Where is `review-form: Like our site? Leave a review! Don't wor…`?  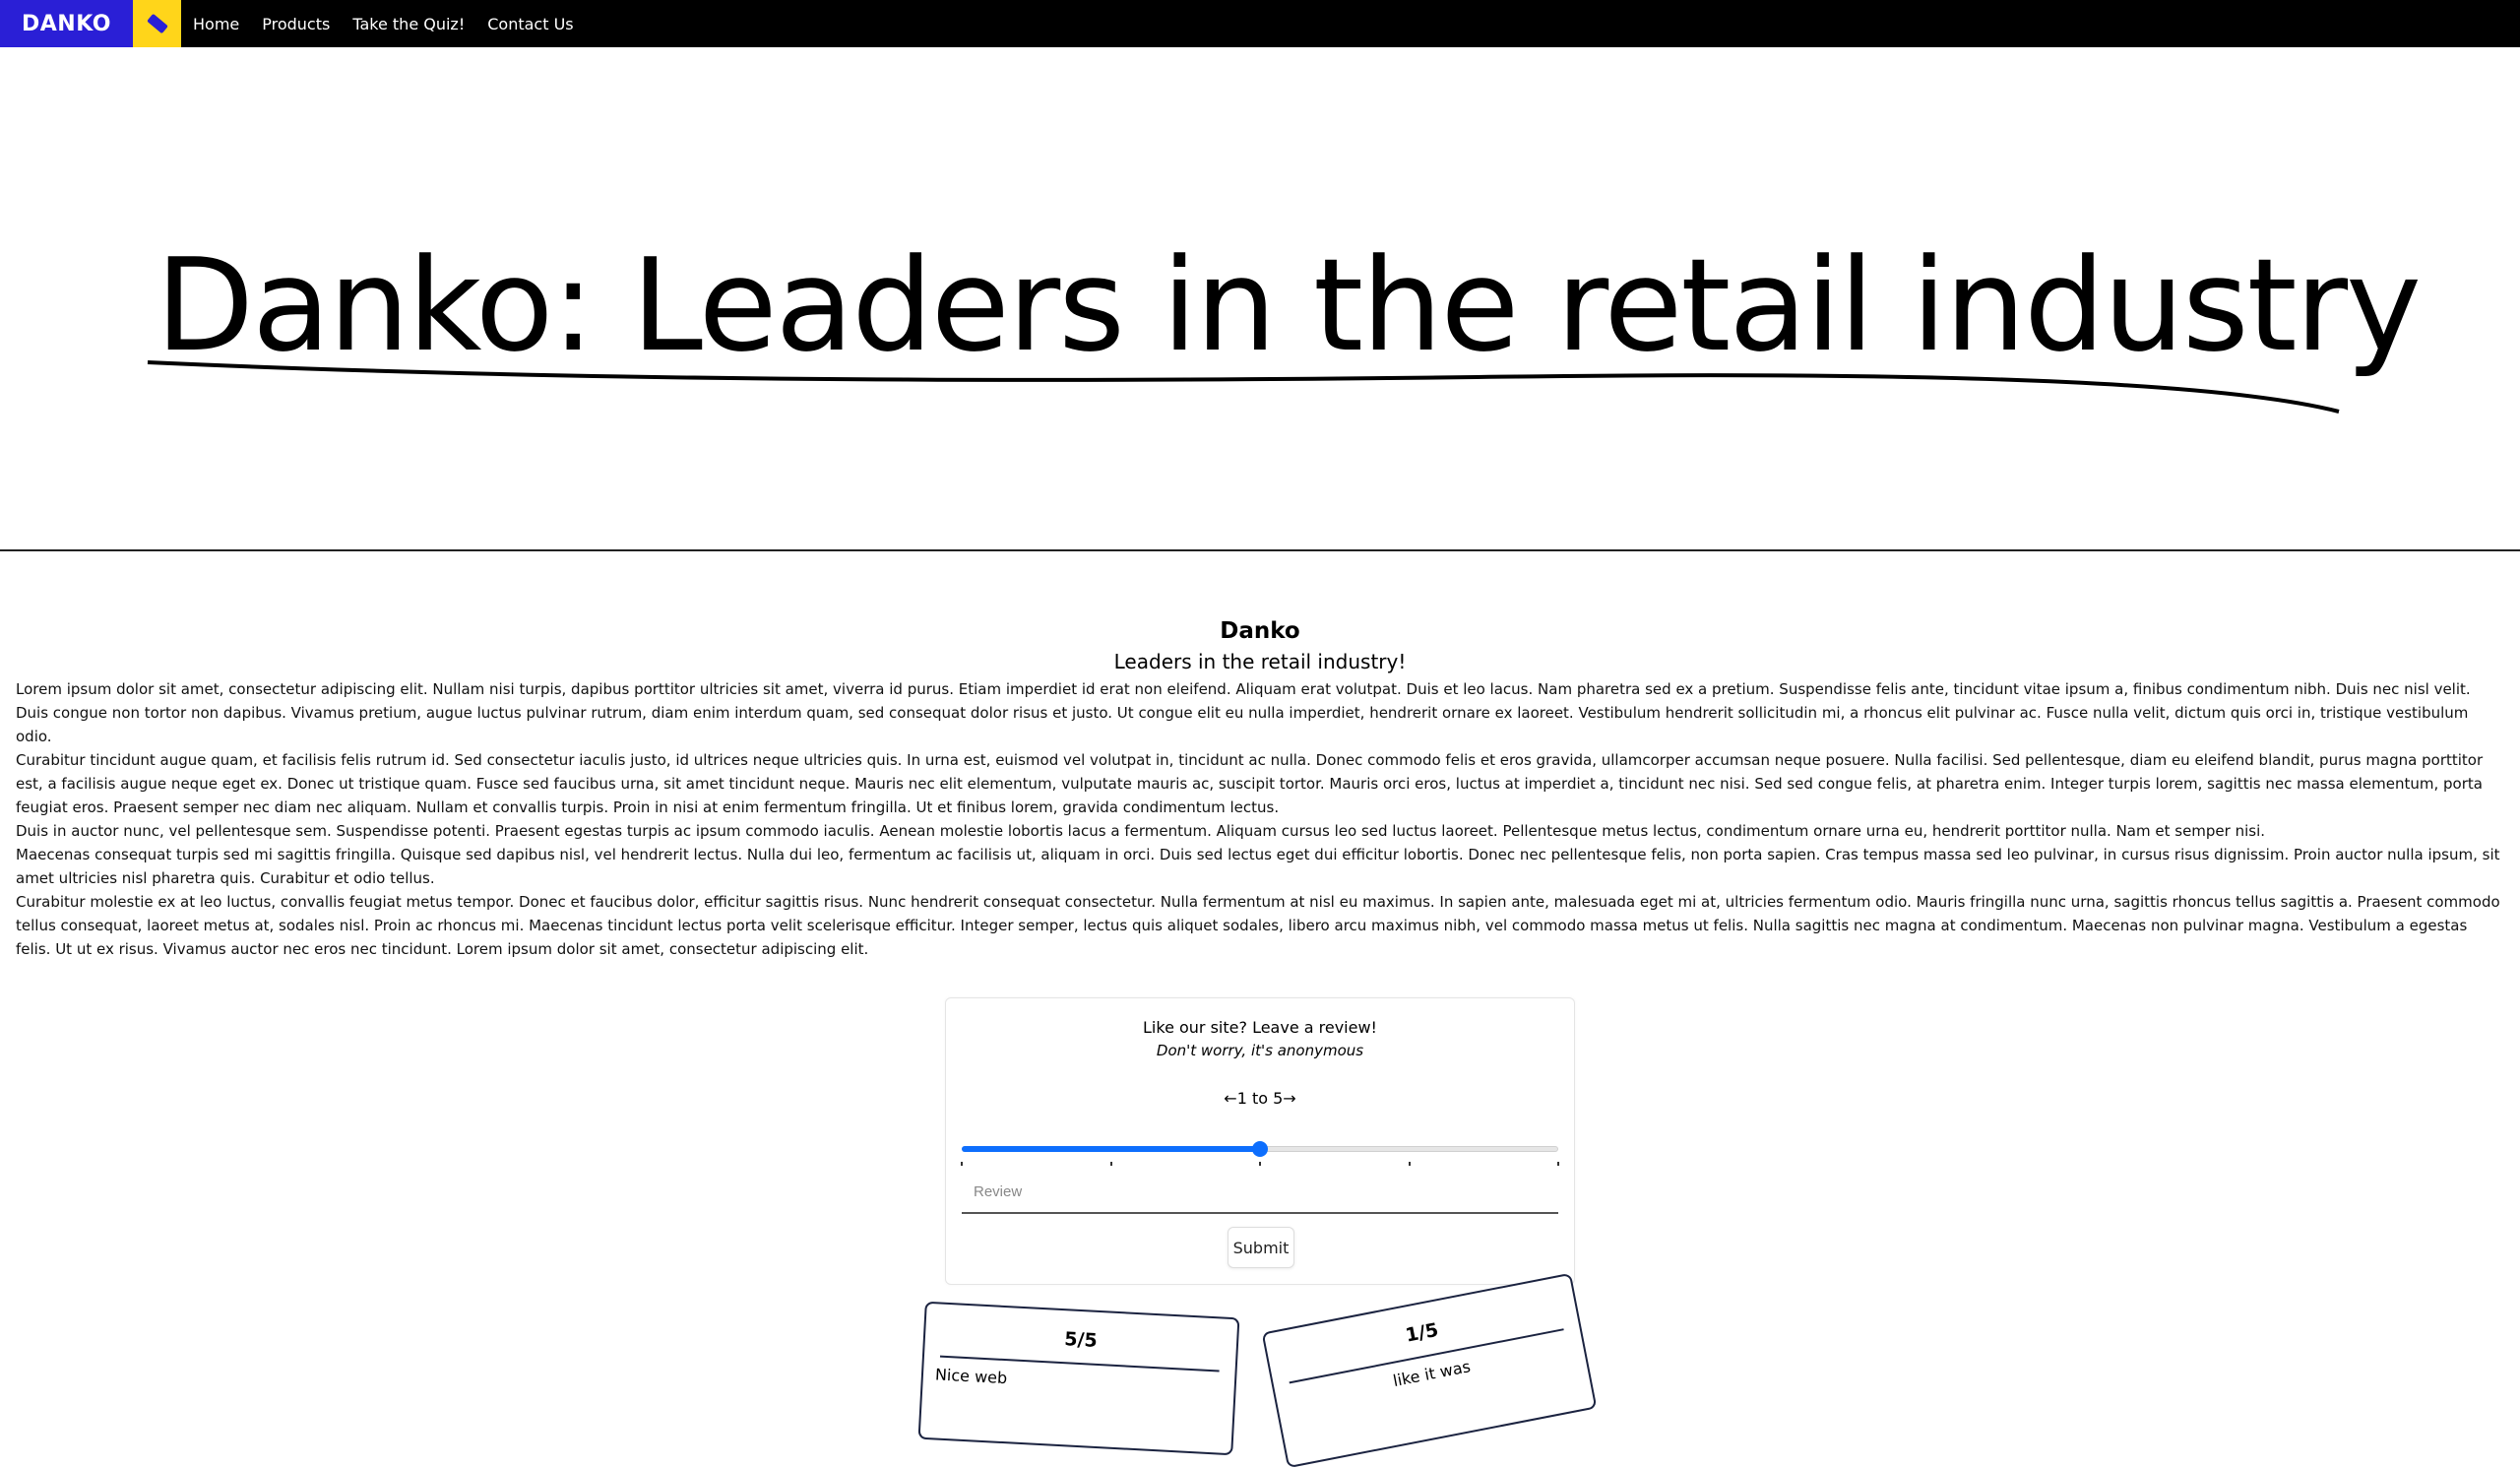 review-form: Like our site? Leave a review! Don't wor… is located at coordinates (1260, 1141).